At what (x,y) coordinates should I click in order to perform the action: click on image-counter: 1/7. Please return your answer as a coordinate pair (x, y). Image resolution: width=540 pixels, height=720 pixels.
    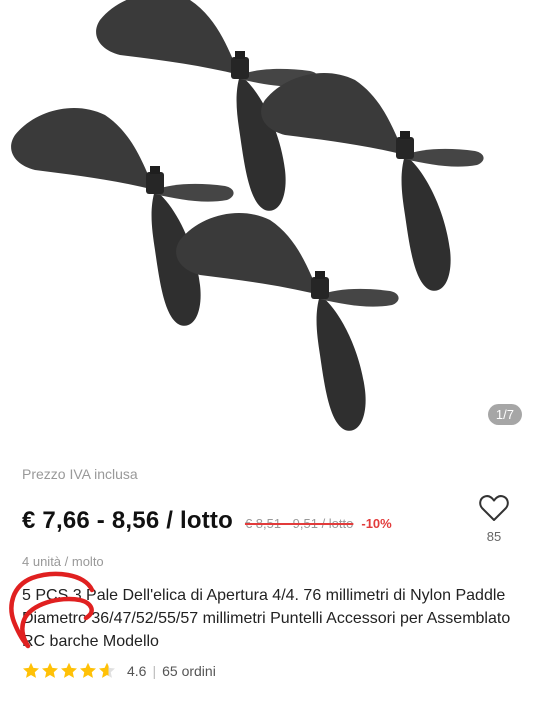
    Looking at the image, I should click on (504, 414).